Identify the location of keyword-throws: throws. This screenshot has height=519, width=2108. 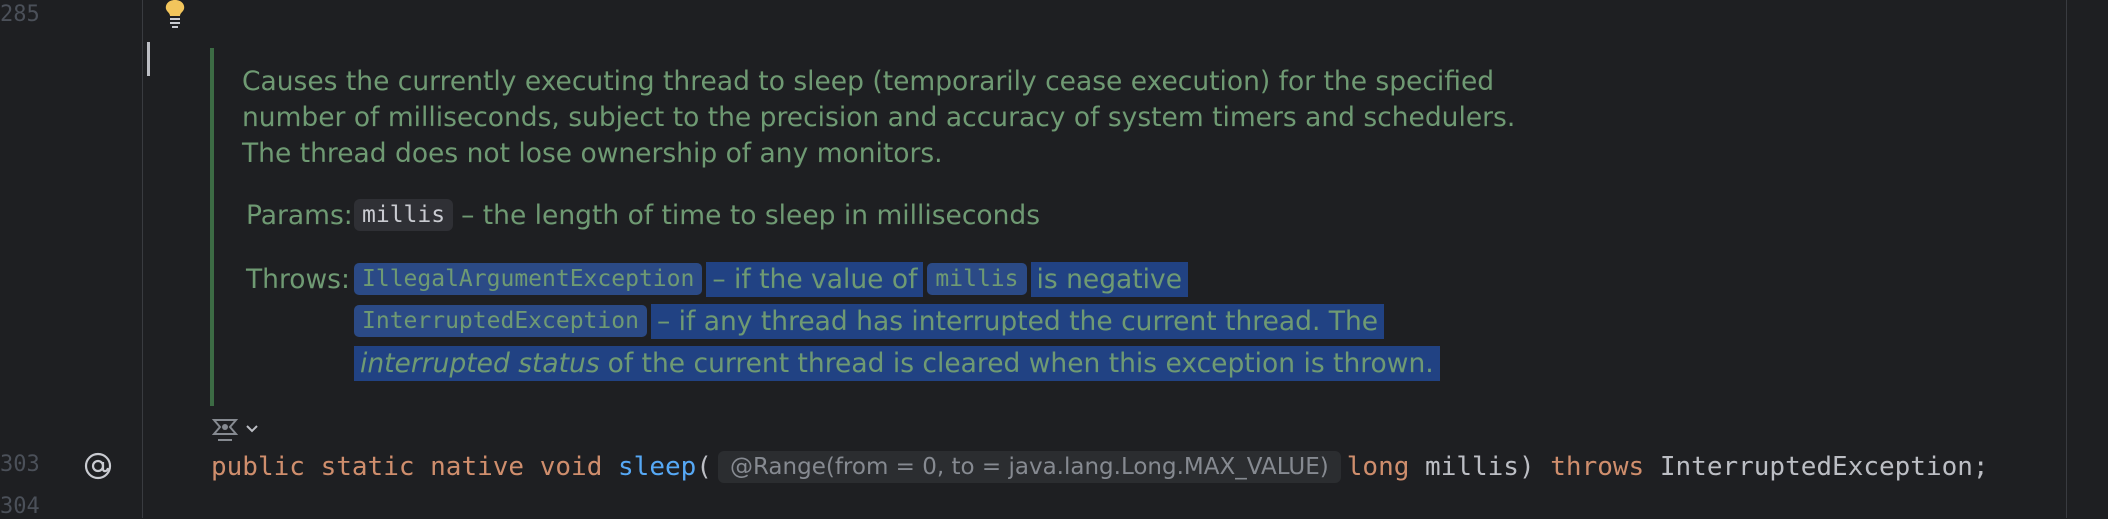
(1597, 467).